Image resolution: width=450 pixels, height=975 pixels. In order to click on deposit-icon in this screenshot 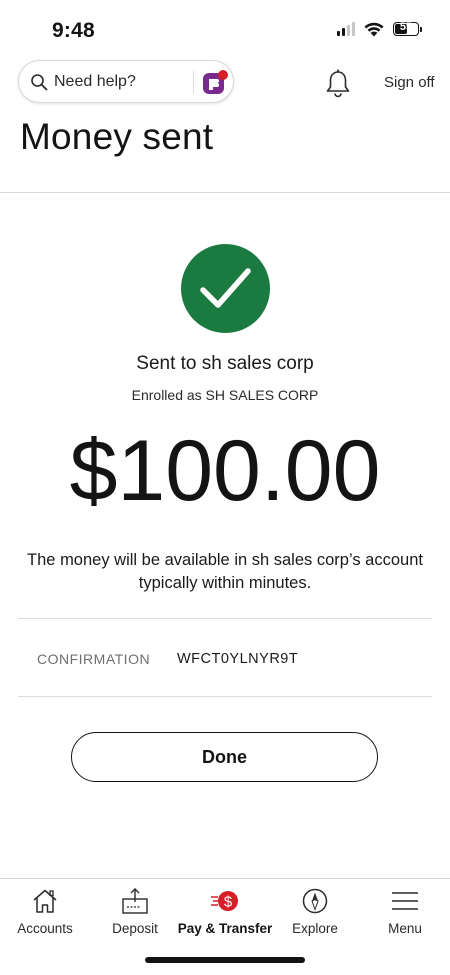, I will do `click(135, 901)`.